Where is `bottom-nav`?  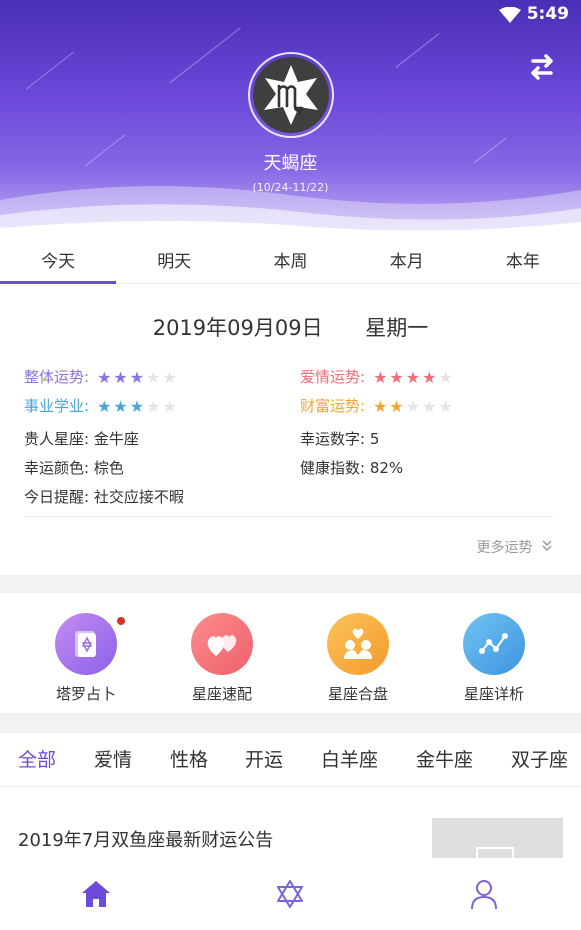 bottom-nav is located at coordinates (290, 894).